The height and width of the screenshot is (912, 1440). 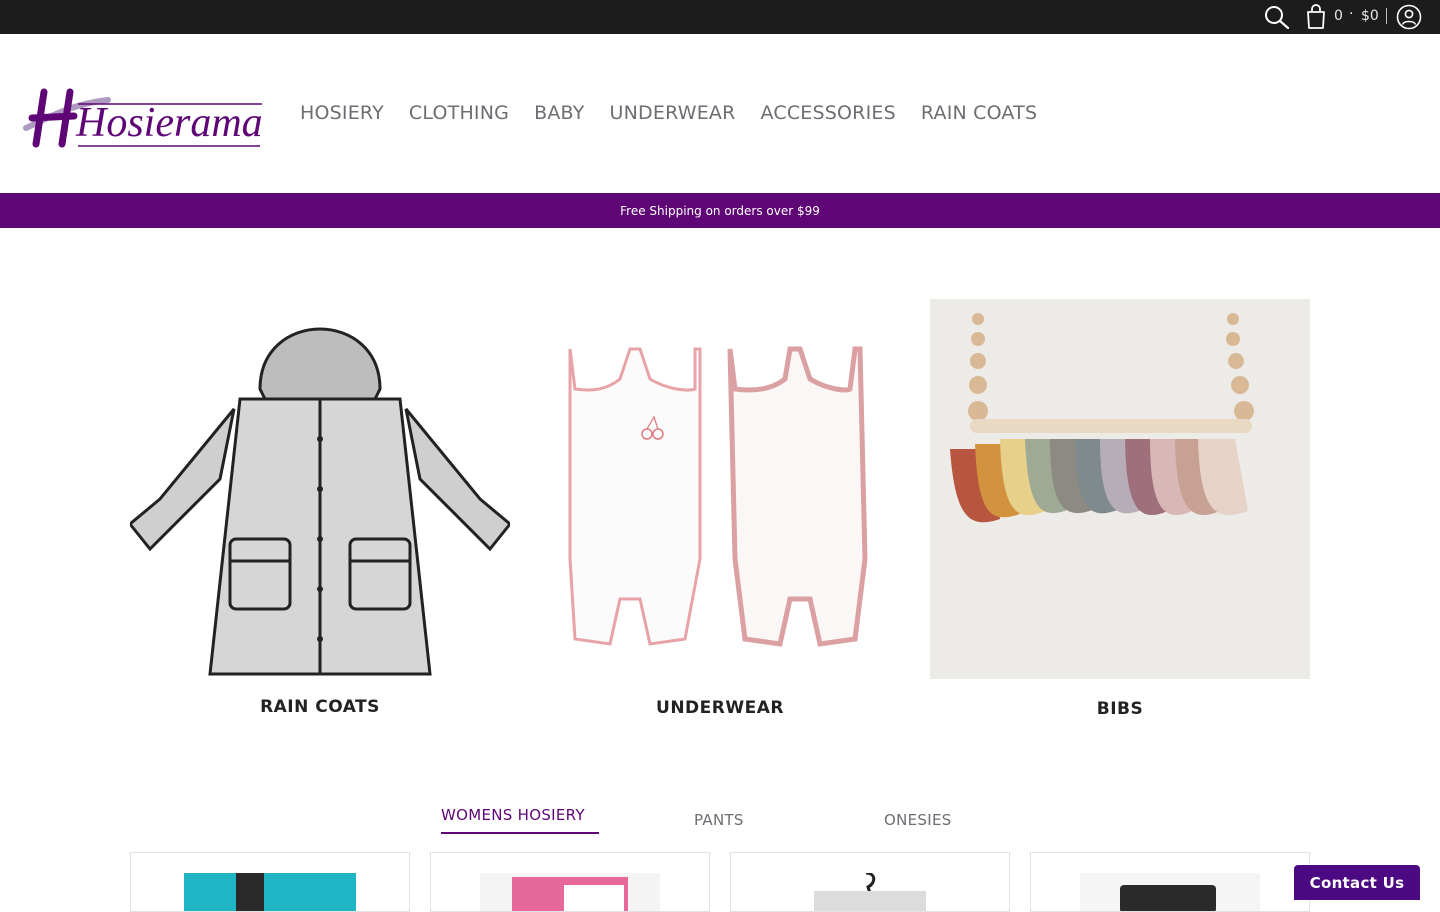 What do you see at coordinates (520, 833) in the screenshot?
I see `active-tab-indicator` at bounding box center [520, 833].